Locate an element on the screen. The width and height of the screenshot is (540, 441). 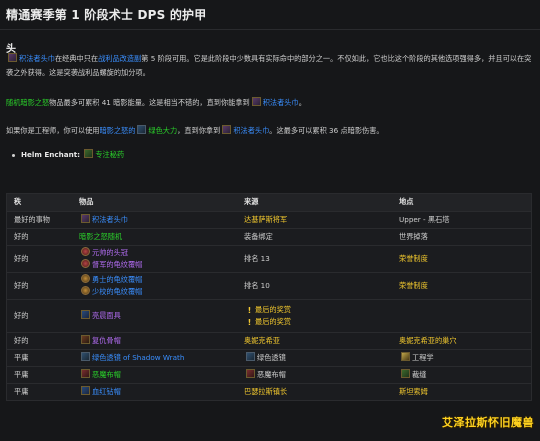
cell-location: Upper - 黑石塔 is located at coordinates (461, 219).